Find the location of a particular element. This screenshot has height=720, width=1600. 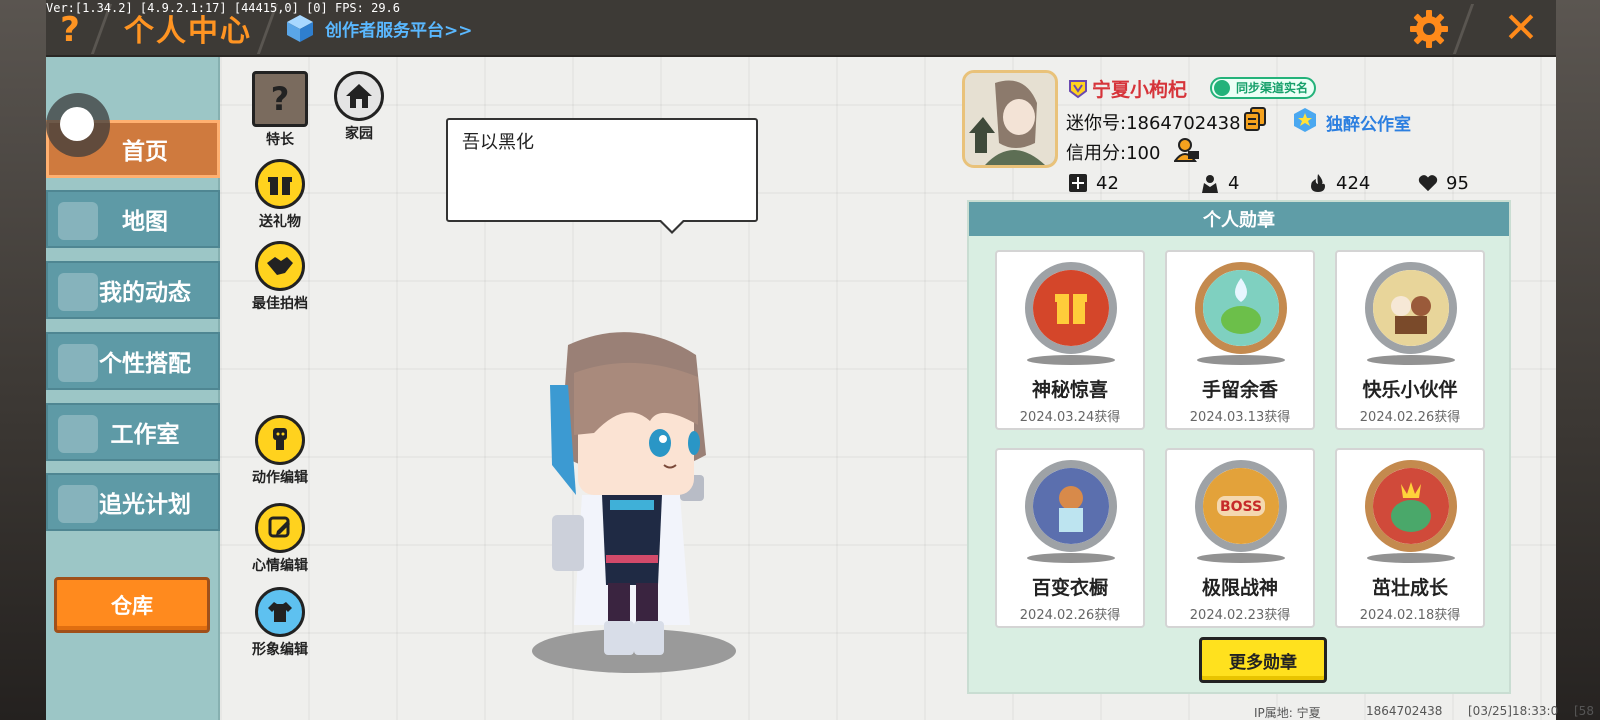

medal-name: 手留余香 is located at coordinates (1239, 390).